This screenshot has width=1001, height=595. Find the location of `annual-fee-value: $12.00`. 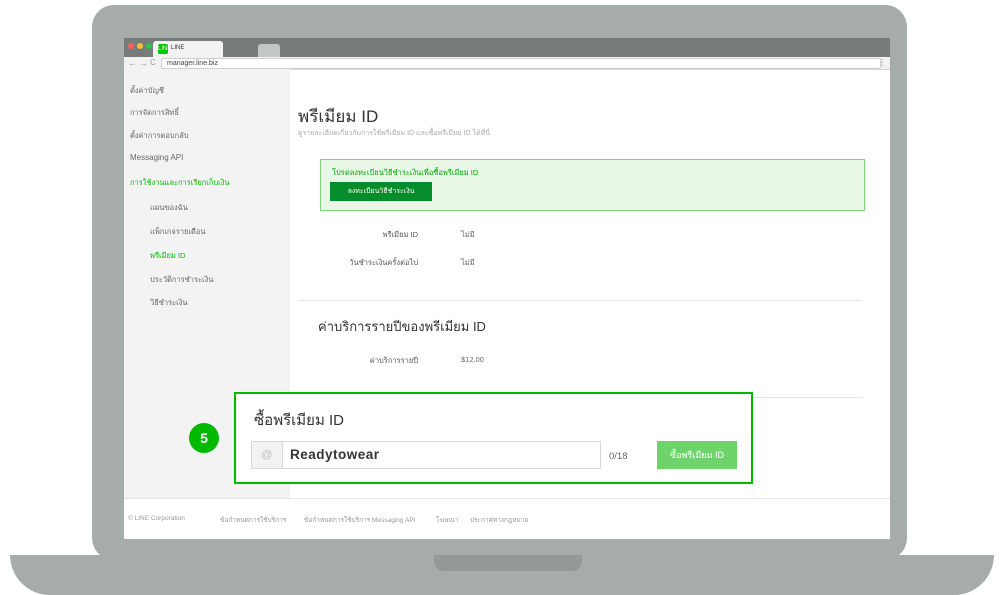

annual-fee-value: $12.00 is located at coordinates (472, 359).